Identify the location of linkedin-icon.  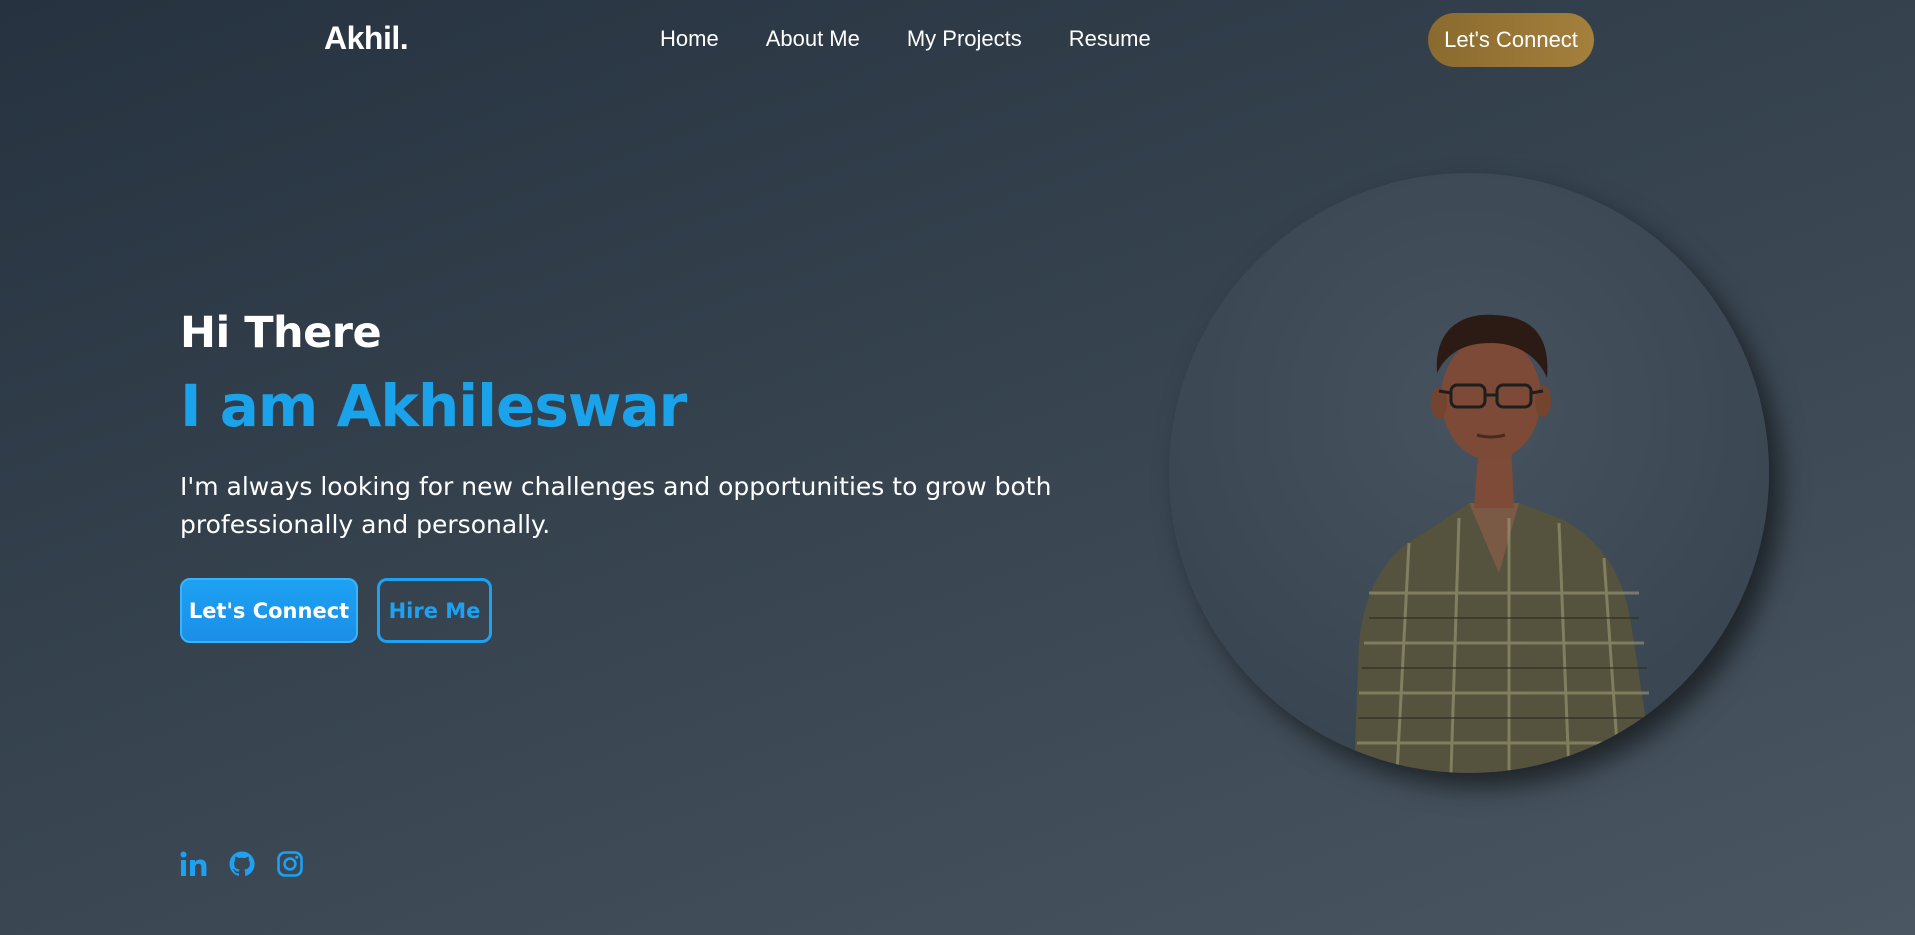
(194, 864).